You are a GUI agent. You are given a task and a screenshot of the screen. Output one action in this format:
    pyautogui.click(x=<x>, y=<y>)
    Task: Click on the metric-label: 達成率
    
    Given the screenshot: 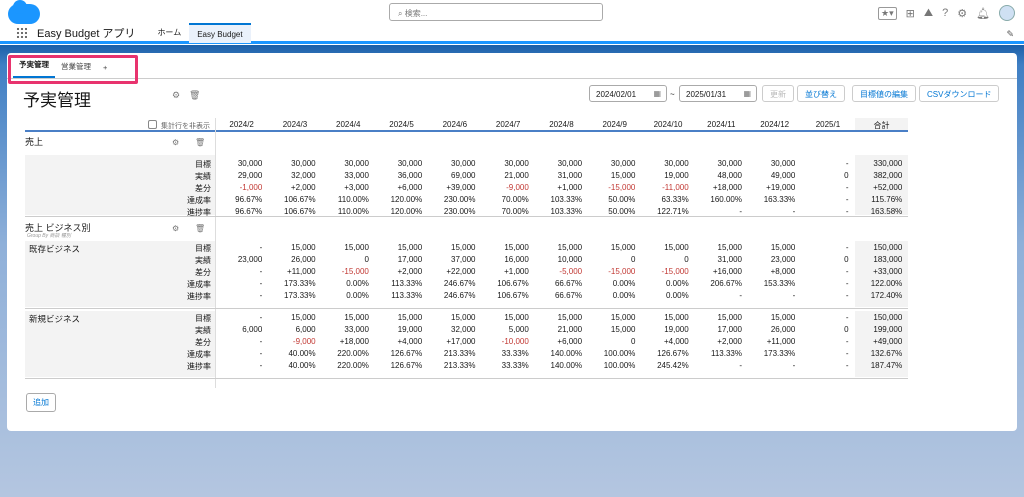 What is the action you would take?
    pyautogui.click(x=199, y=284)
    